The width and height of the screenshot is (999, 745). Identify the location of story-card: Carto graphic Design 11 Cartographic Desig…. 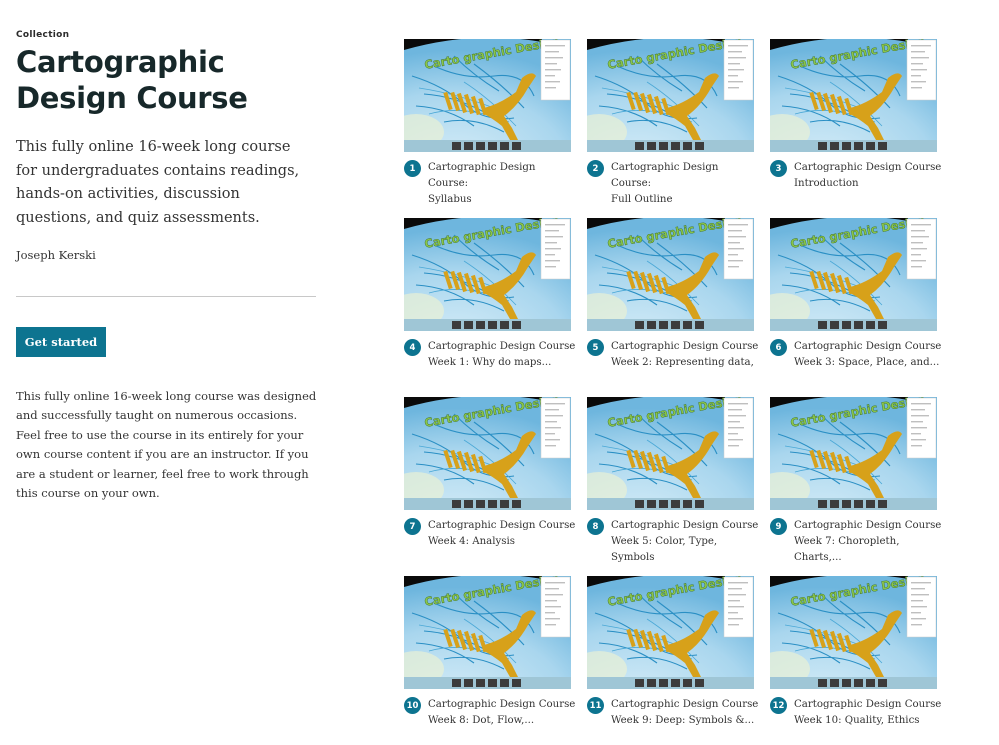
(673, 659).